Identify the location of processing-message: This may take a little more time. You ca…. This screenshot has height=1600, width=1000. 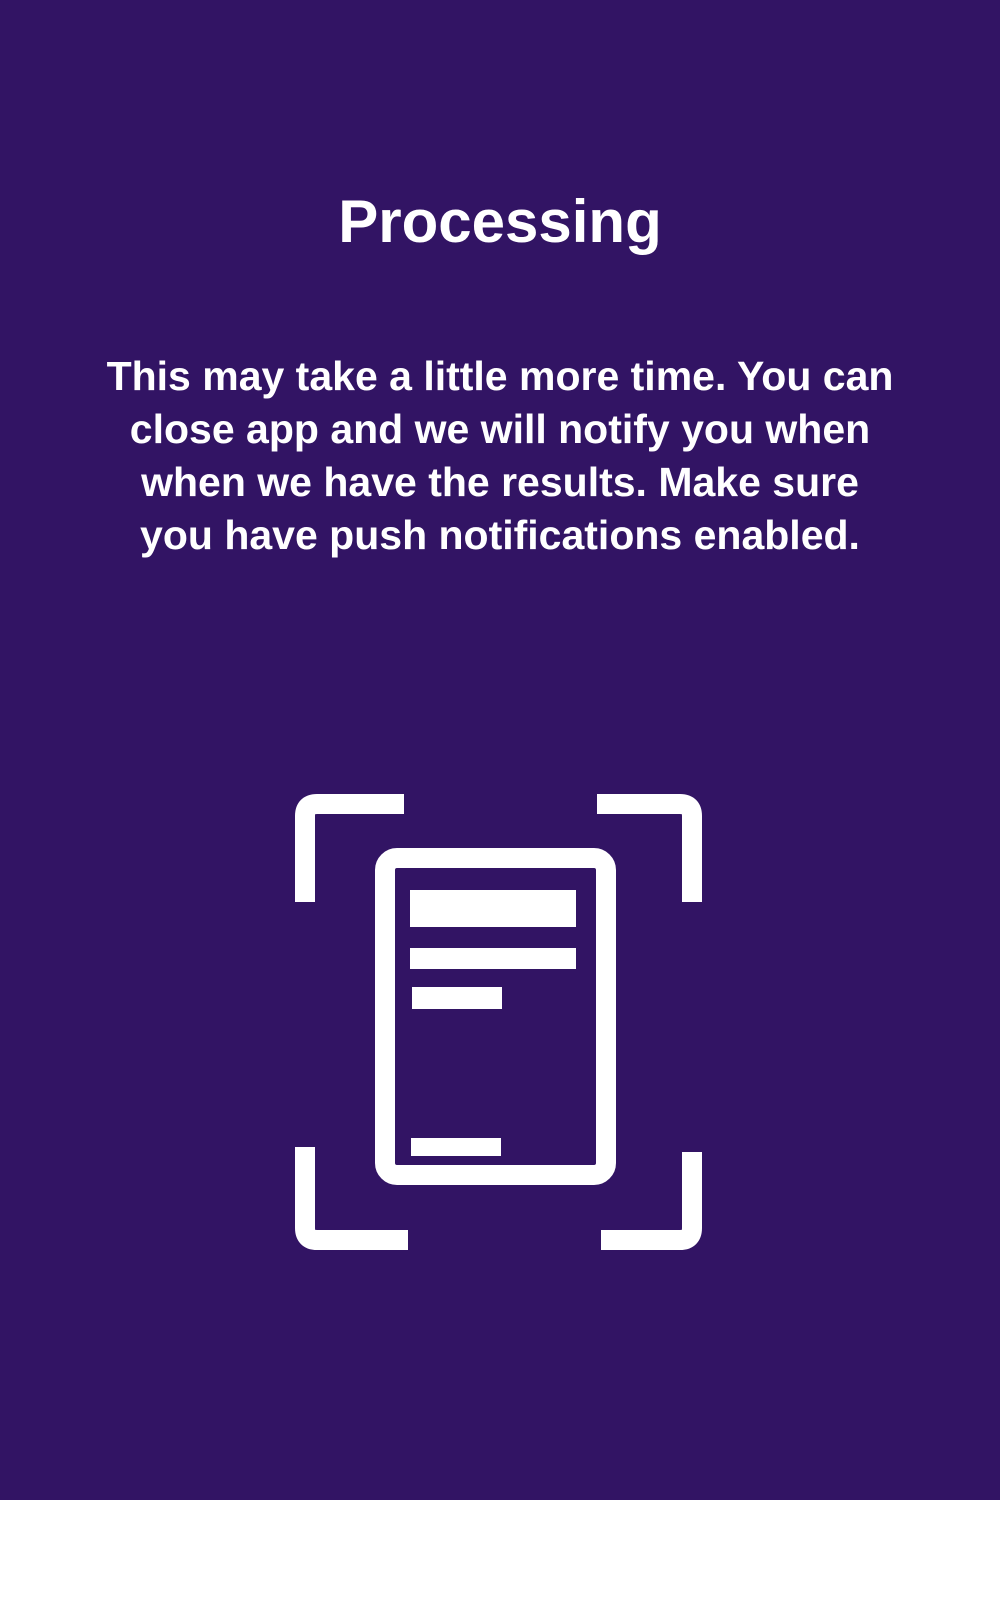
(500, 455).